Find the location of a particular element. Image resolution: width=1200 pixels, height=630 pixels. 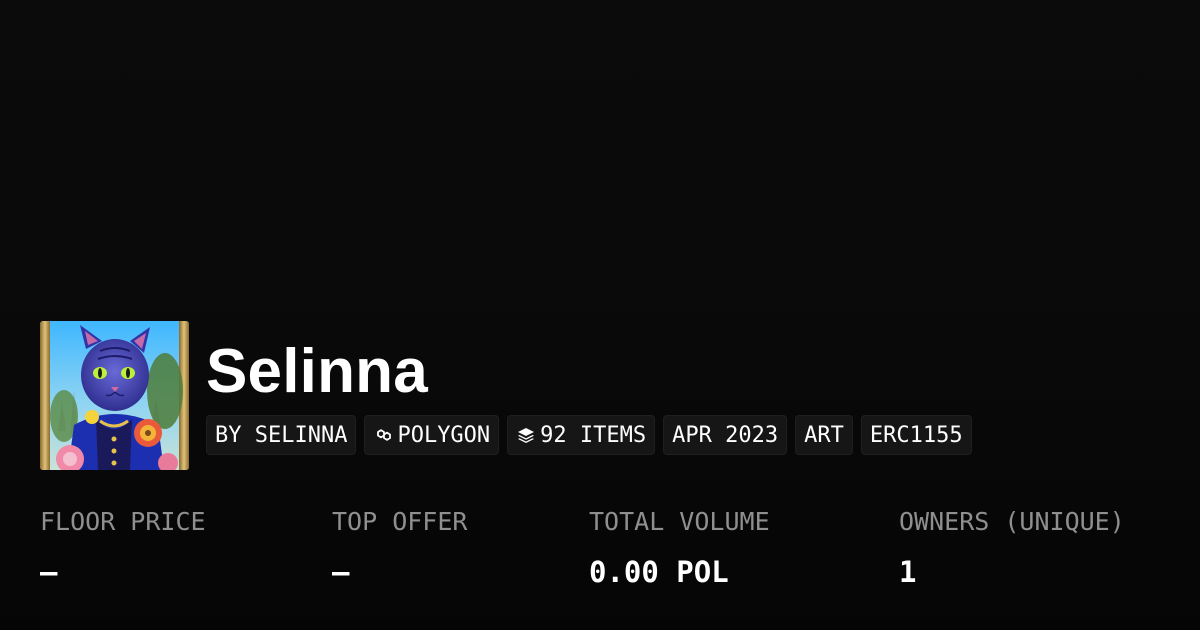

date-label: APR 2023 is located at coordinates (725, 435).